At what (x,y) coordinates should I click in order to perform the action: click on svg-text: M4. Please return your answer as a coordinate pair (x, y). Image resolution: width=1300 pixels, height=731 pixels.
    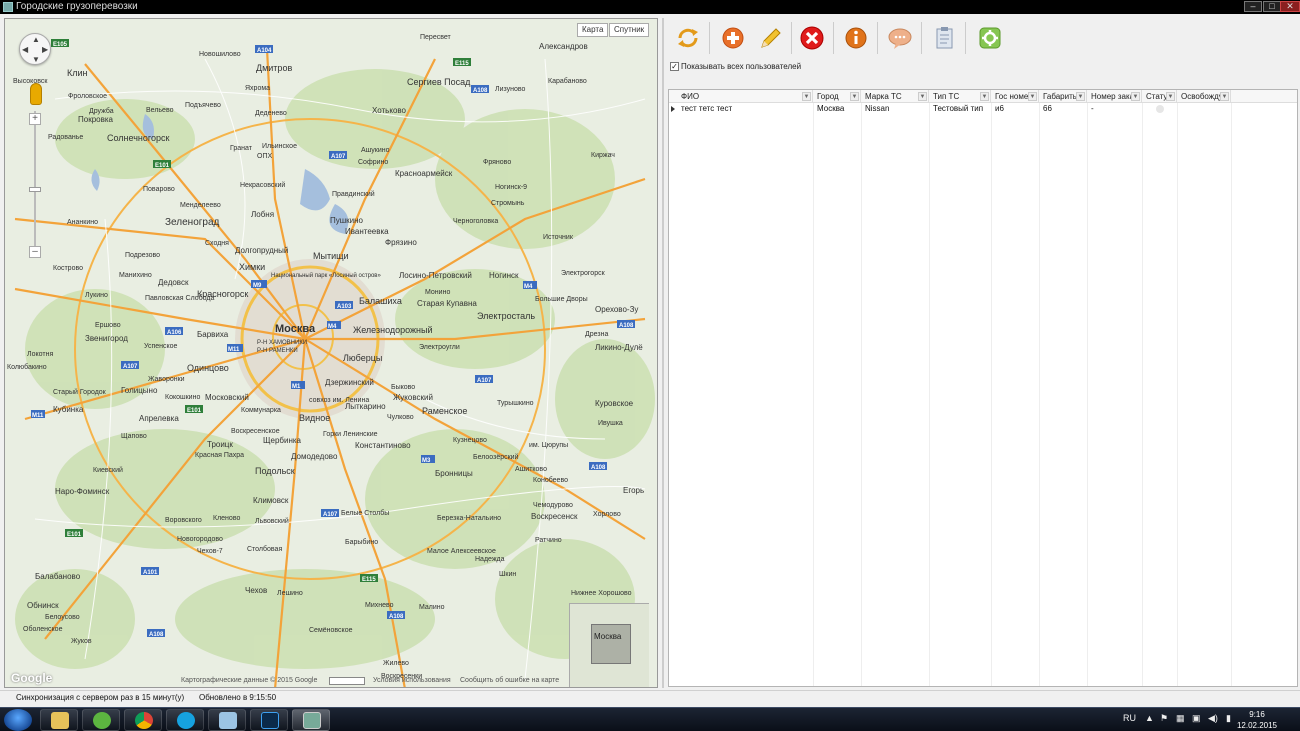
    Looking at the image, I should click on (528, 287).